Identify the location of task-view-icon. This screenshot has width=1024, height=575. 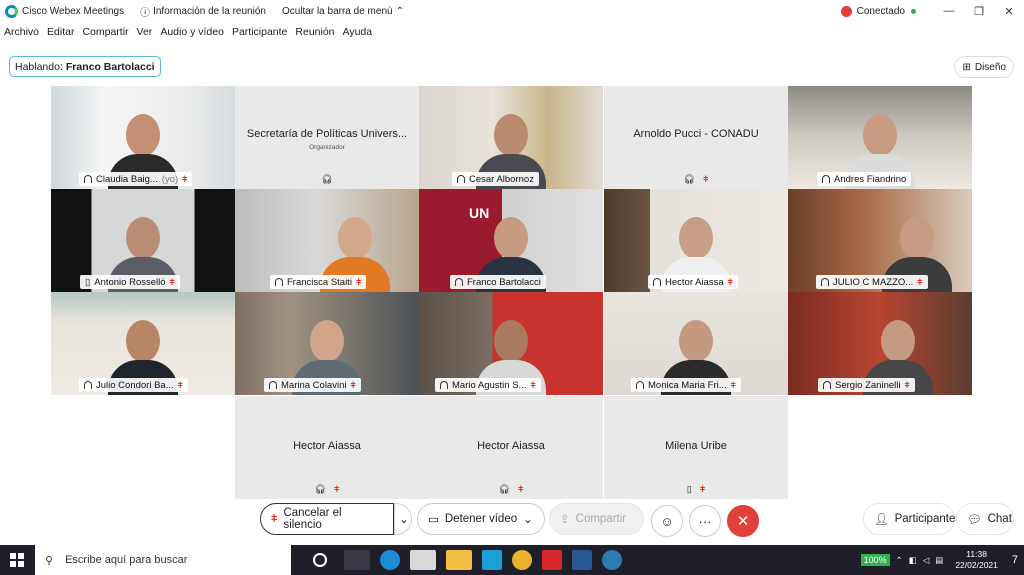
(357, 560).